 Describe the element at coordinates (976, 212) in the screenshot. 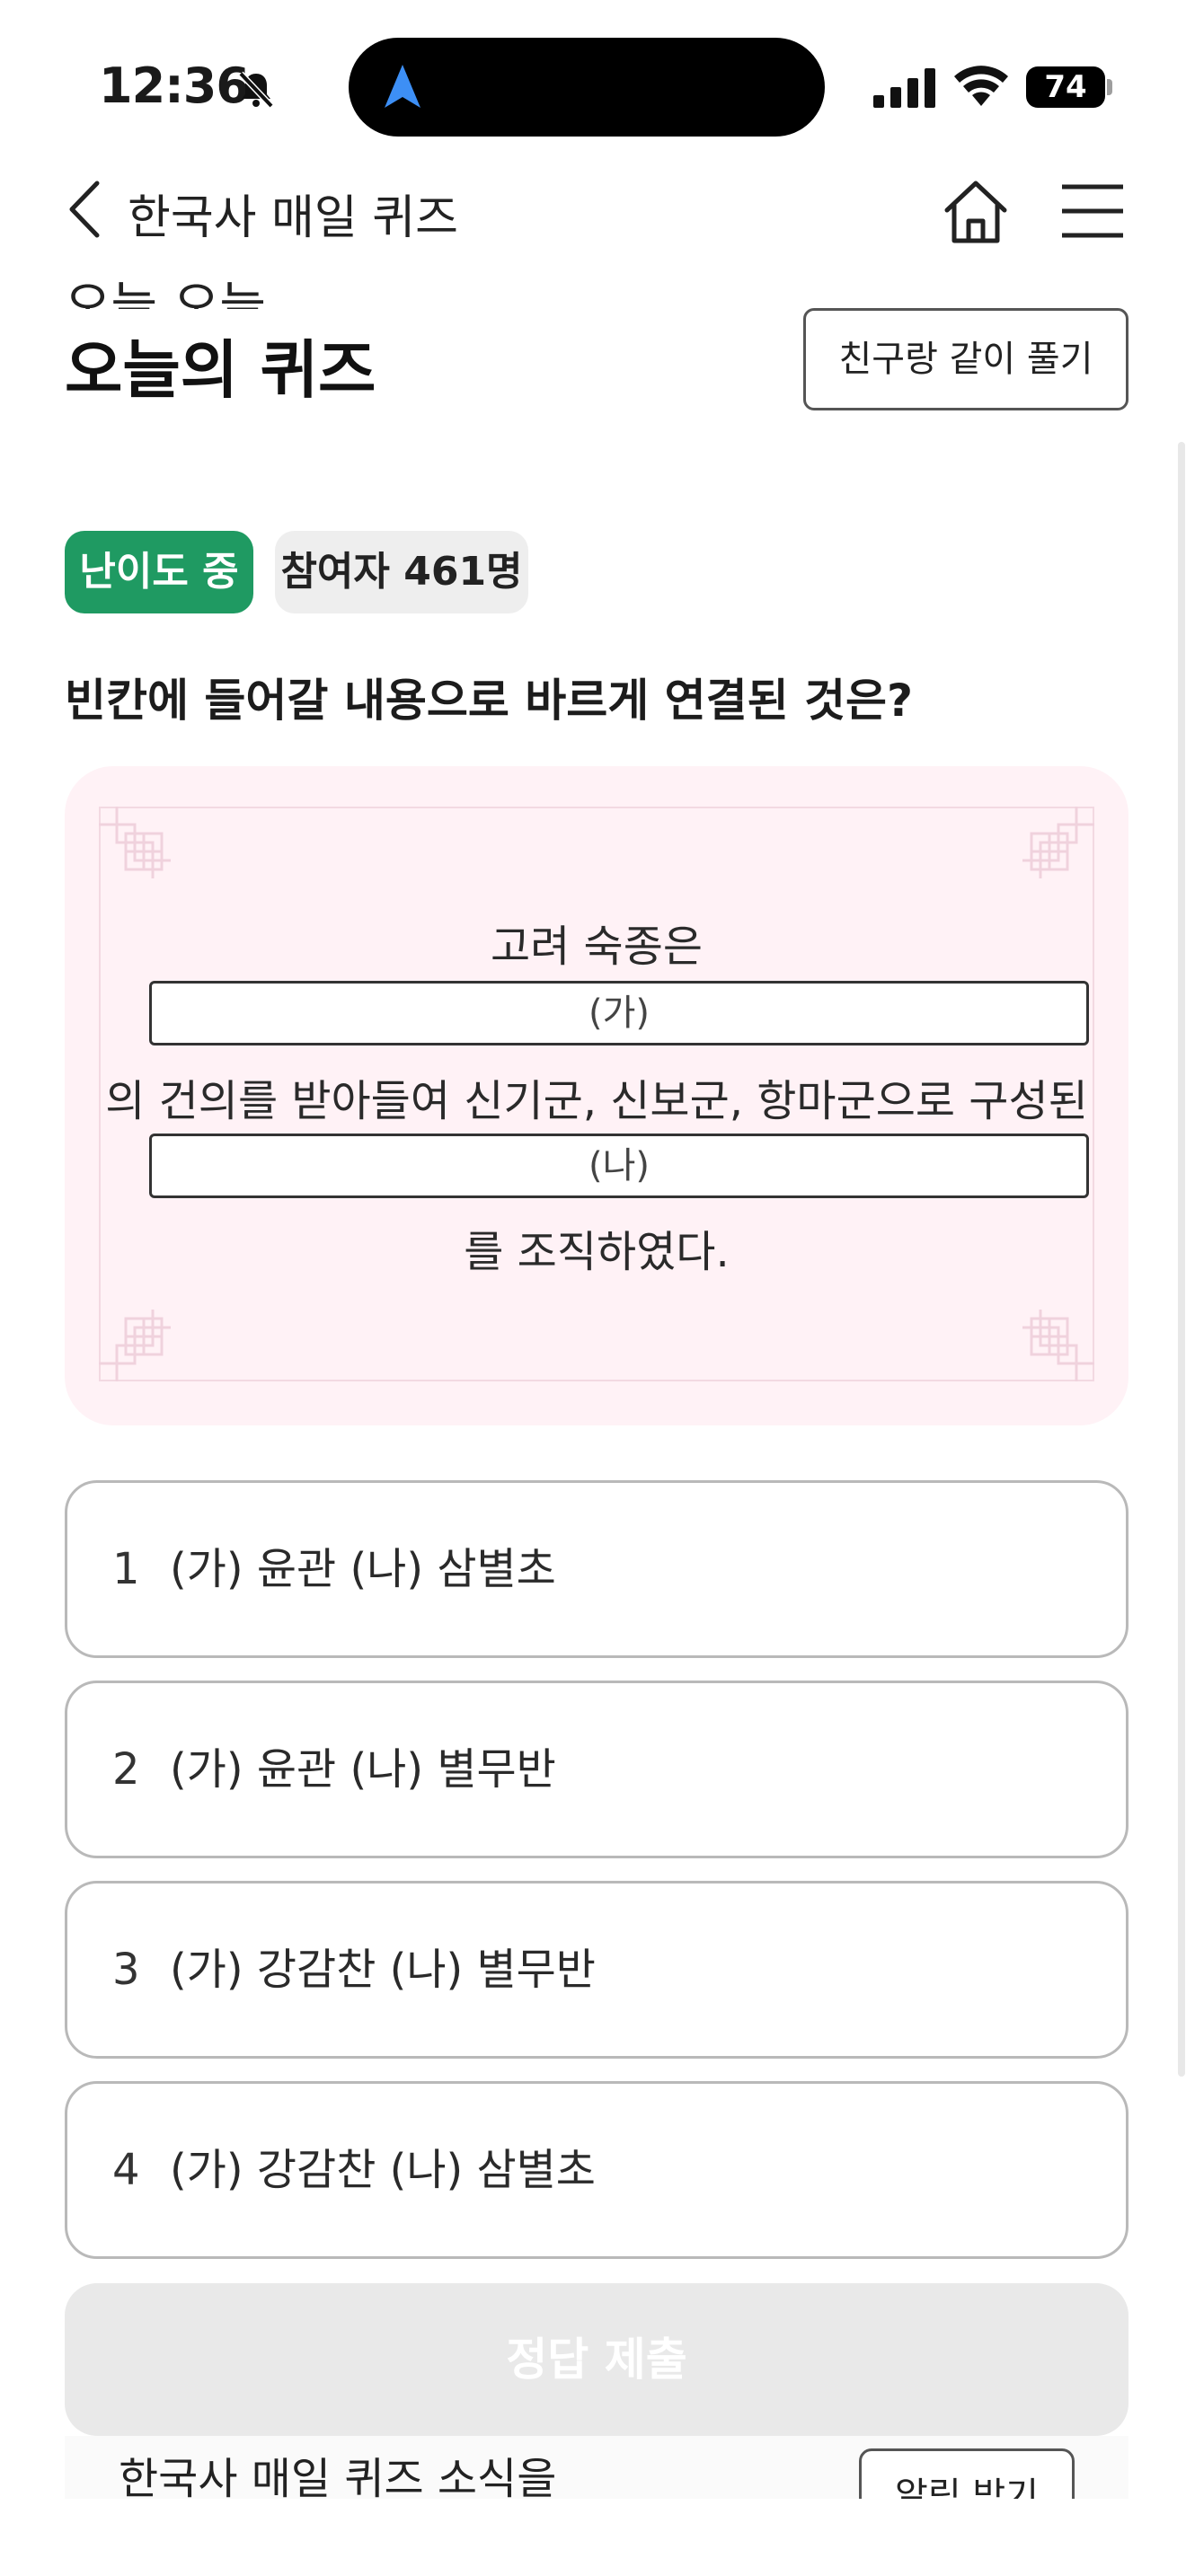

I see `home-icon` at that location.